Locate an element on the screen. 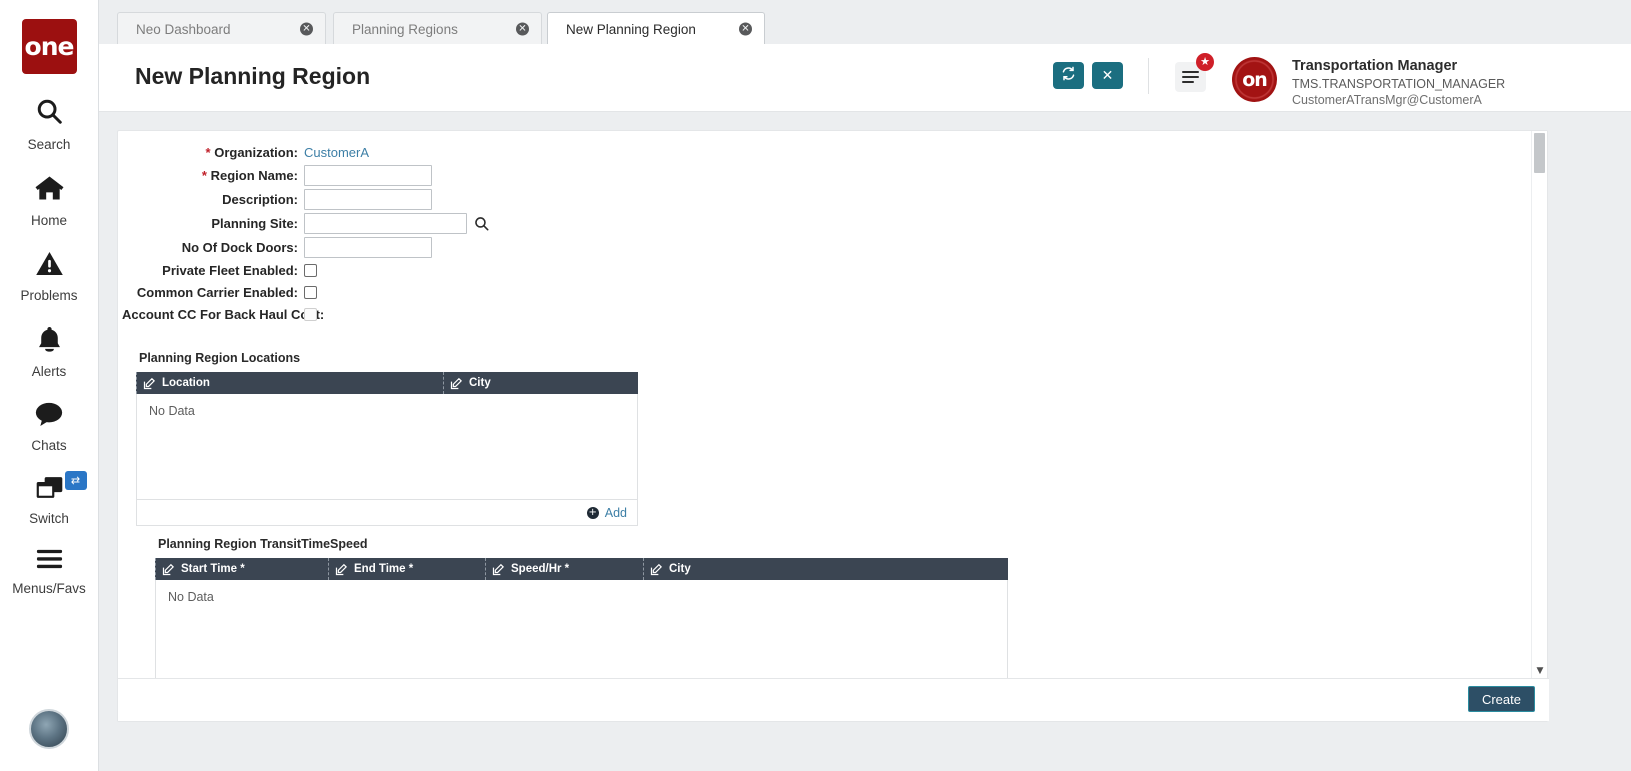  tab-new-planning-region: New Planning Region ✕ is located at coordinates (656, 29).